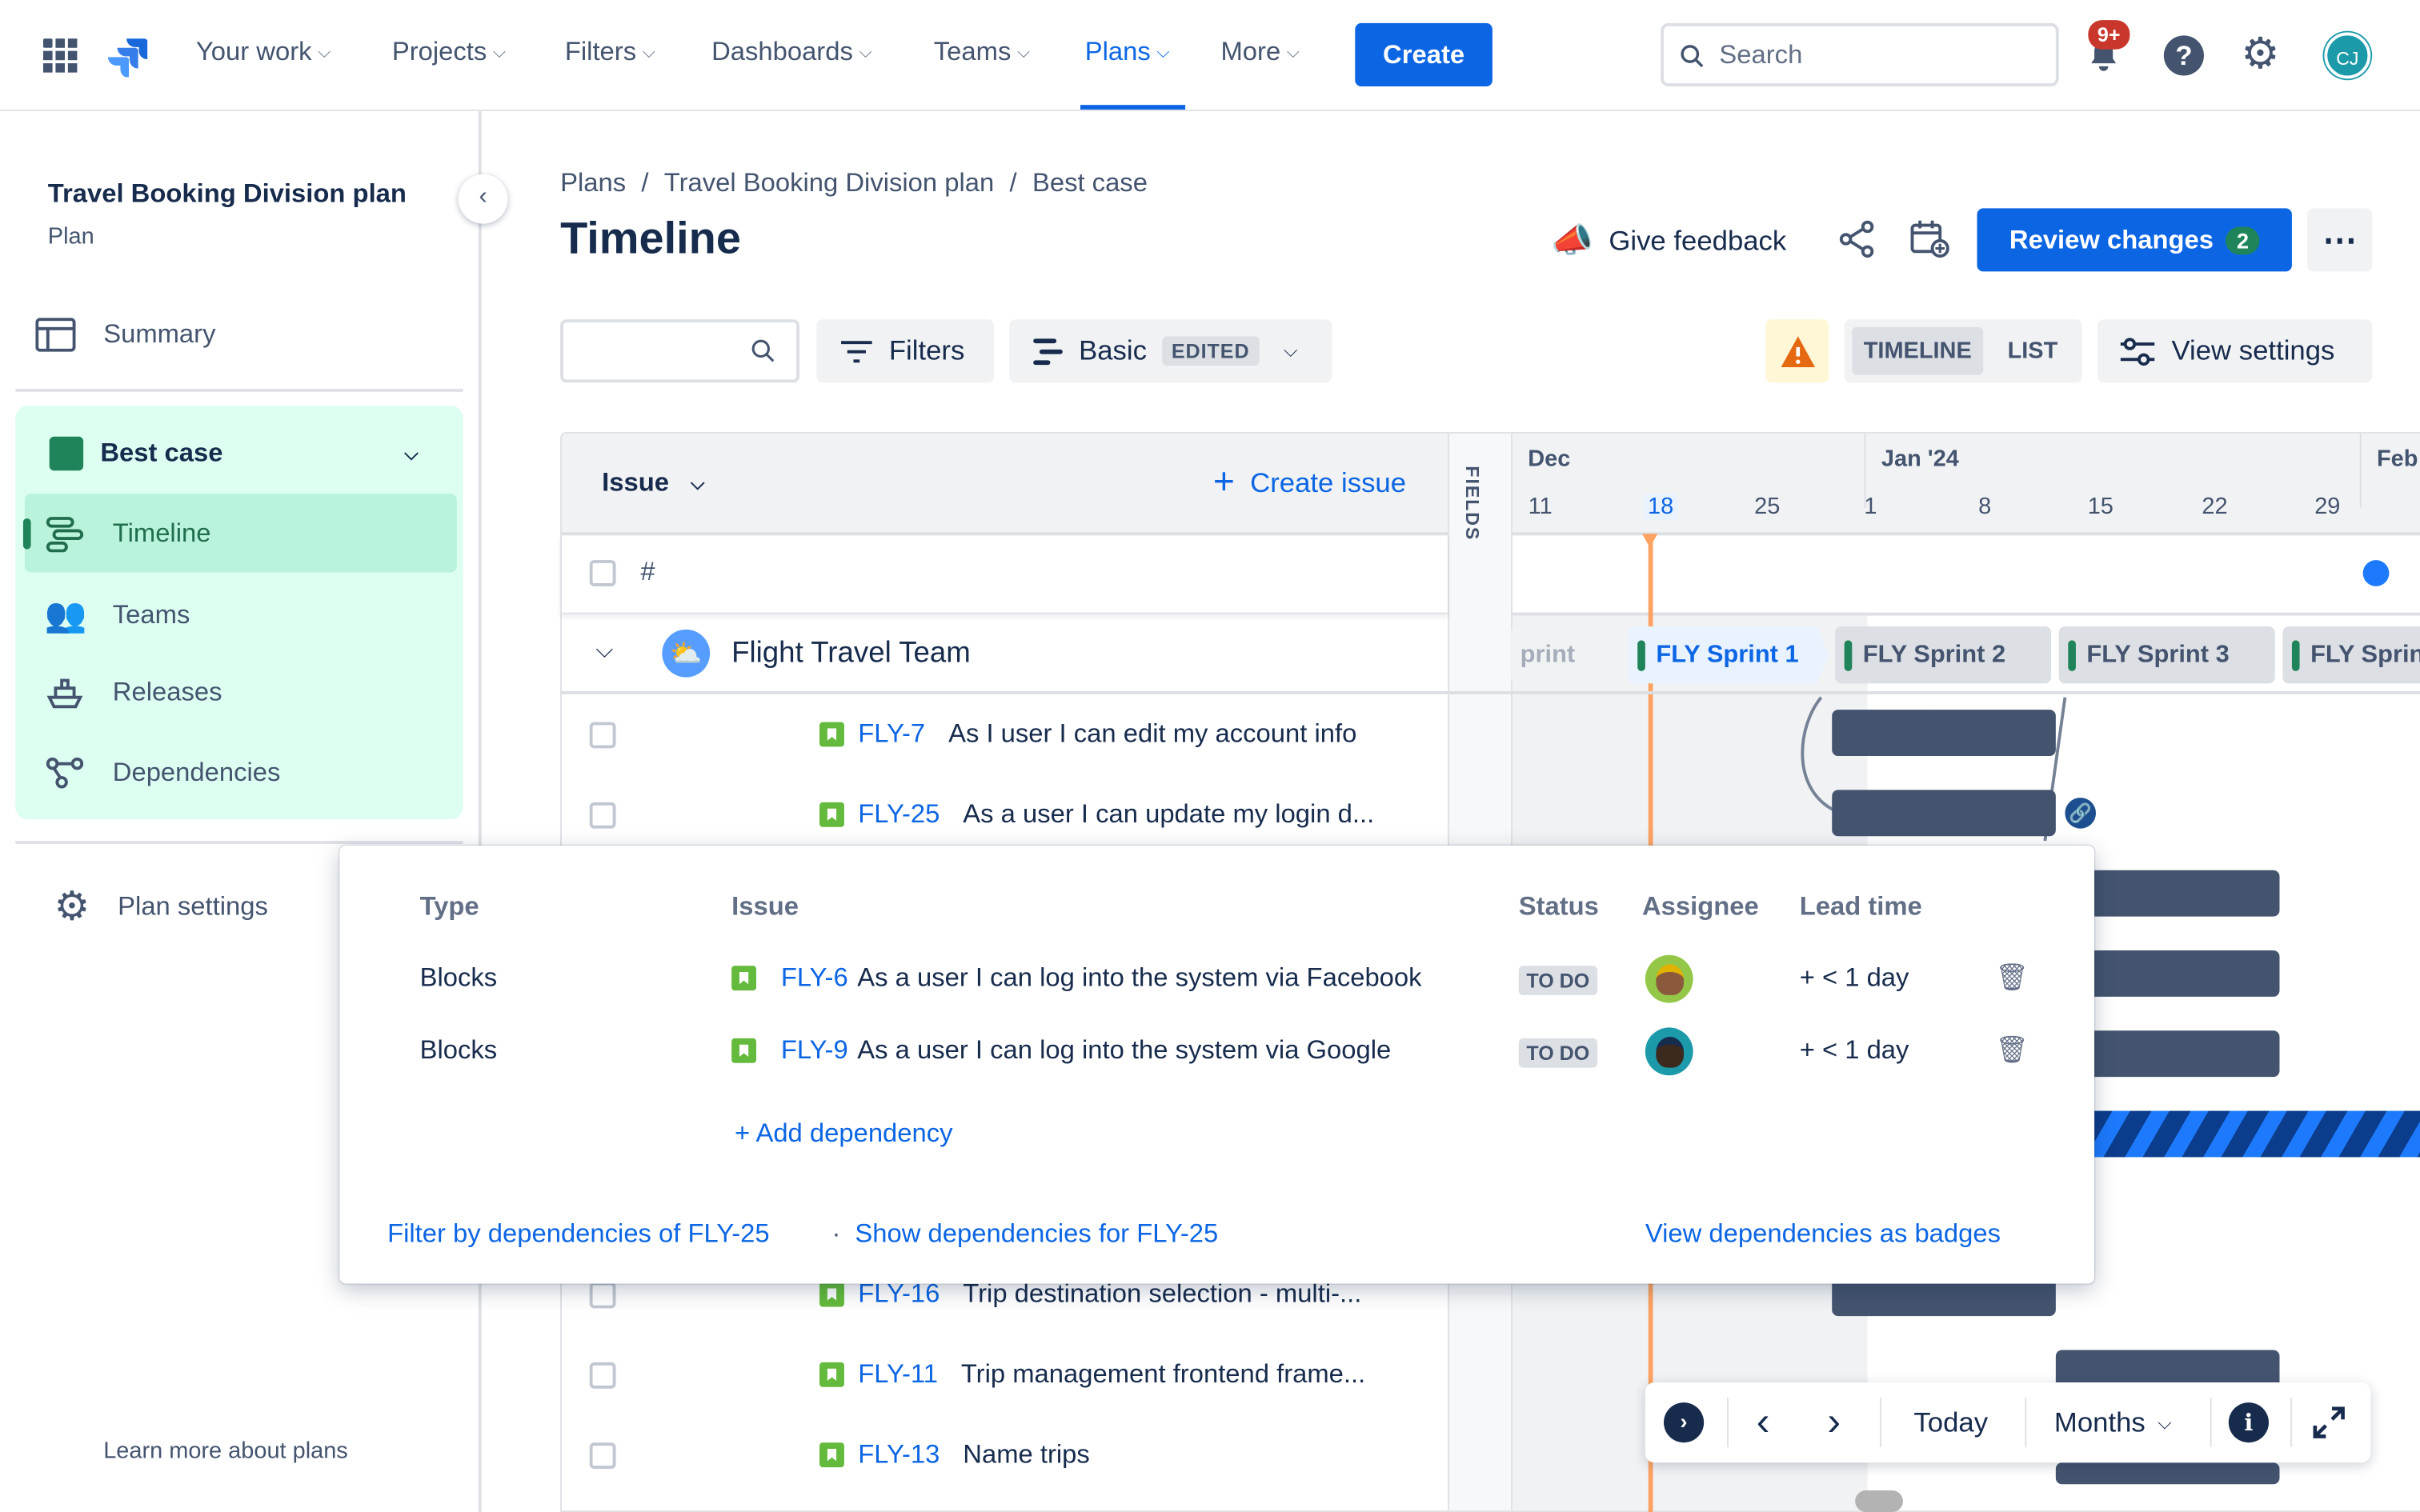  I want to click on select-all-checkbox, so click(602, 573).